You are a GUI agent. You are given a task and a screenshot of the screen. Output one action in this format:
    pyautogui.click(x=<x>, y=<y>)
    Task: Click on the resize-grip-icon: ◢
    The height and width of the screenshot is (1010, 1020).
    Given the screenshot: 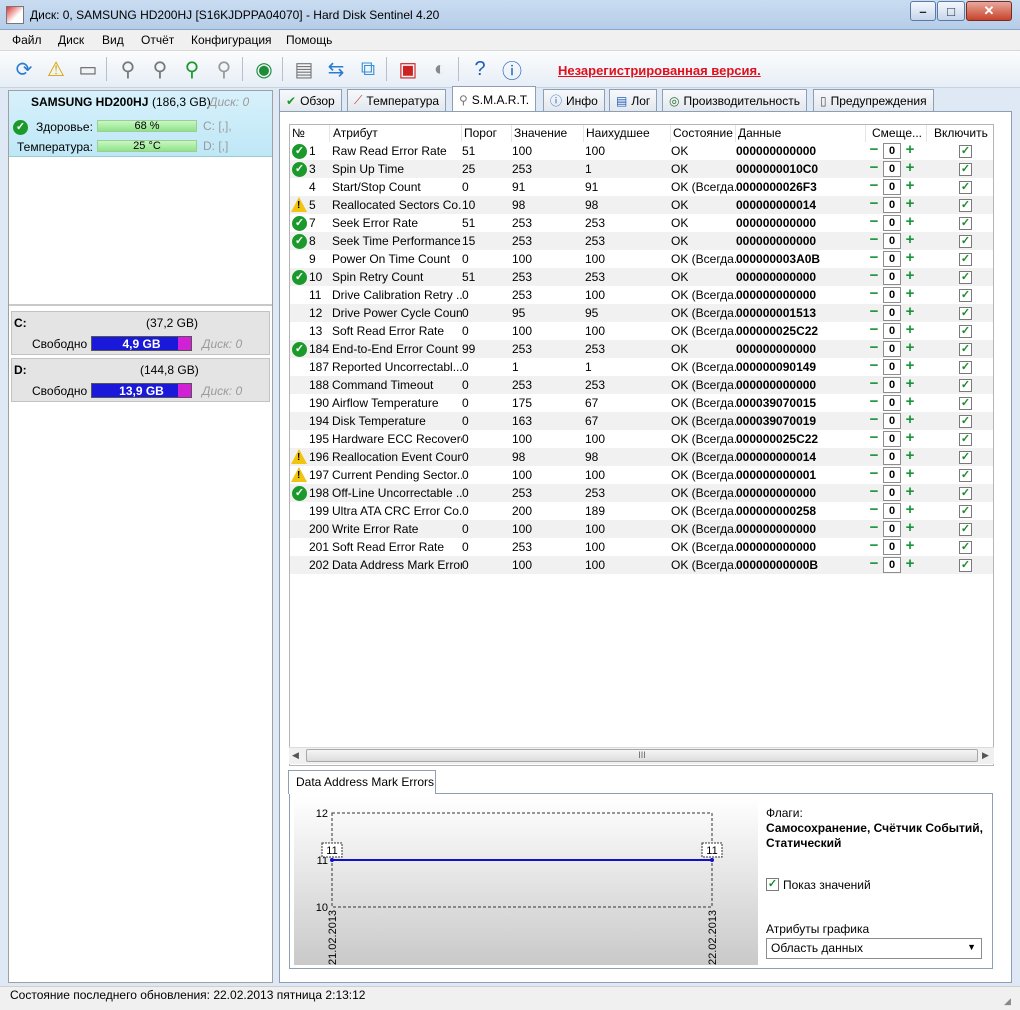 What is the action you would take?
    pyautogui.click(x=1007, y=1001)
    